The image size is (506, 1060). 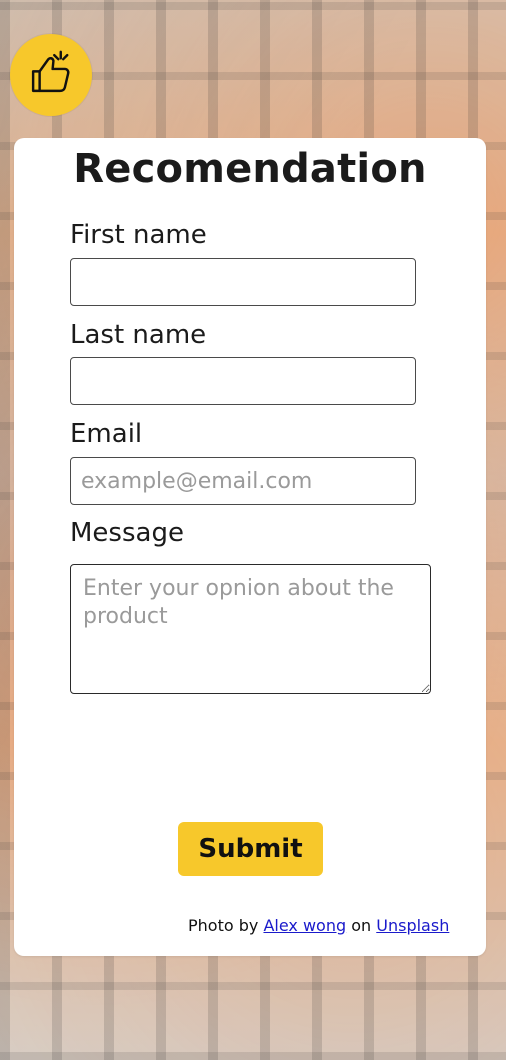 I want to click on email-label: Email, so click(x=106, y=434).